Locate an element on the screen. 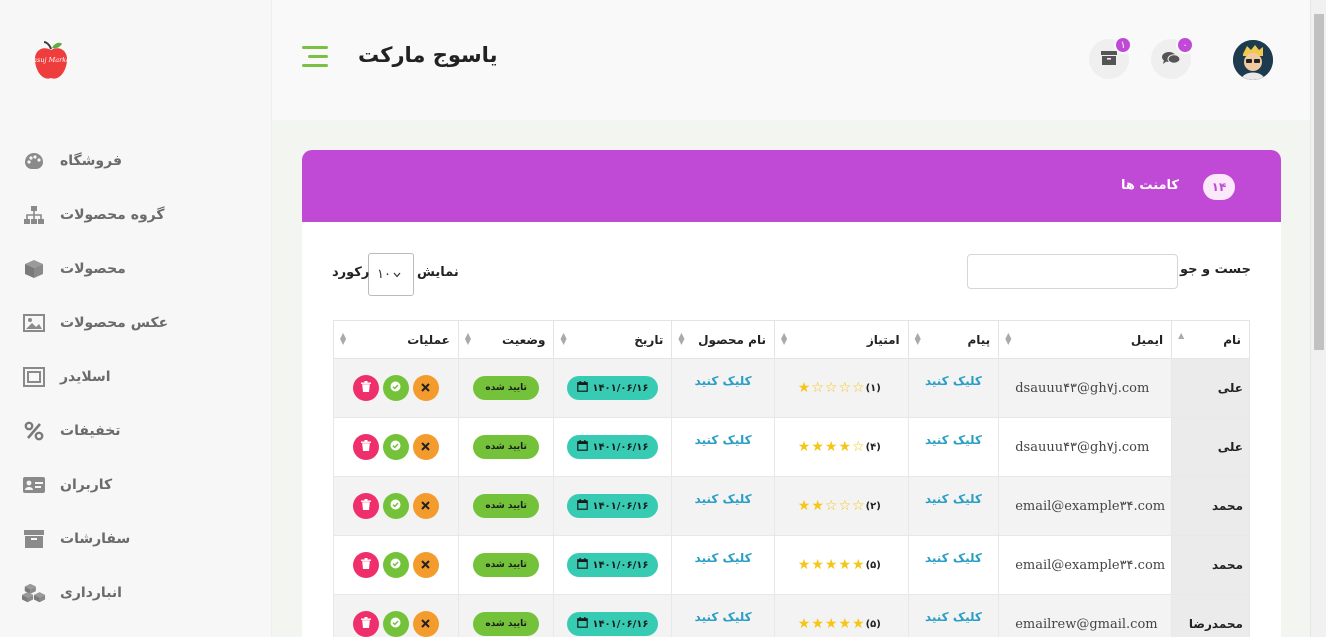  sort-asc-icon: ▲ is located at coordinates (1181, 335).